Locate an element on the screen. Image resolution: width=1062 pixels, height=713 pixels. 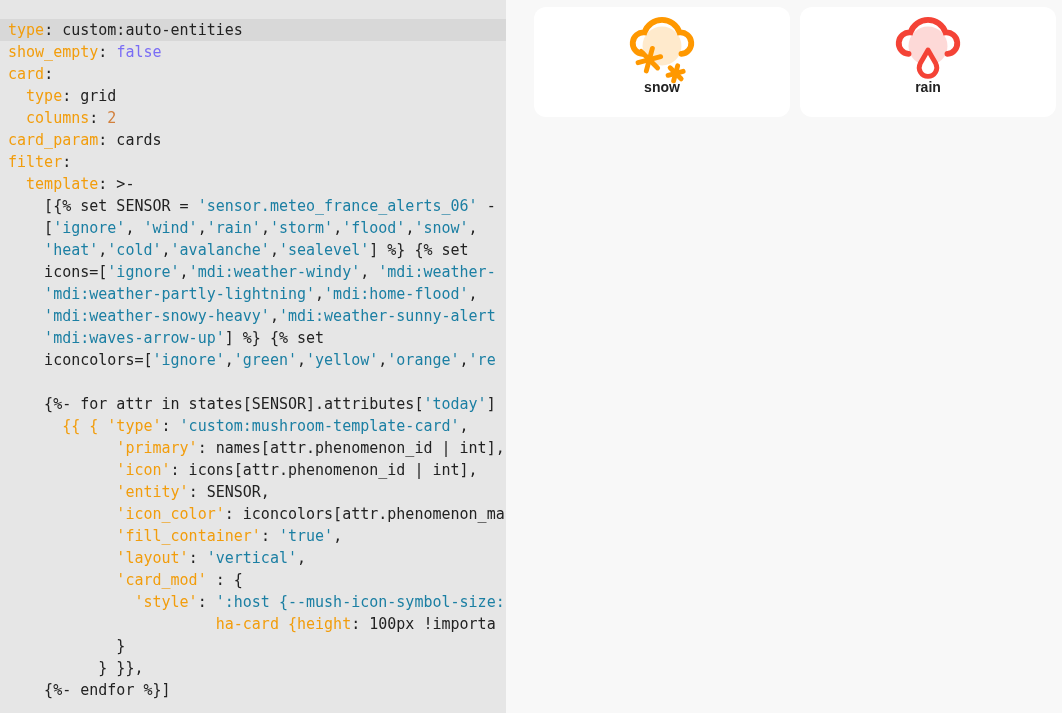
code-line: 'mdi:weather-snowy-heavy','mdi:weather-sunny-alert is located at coordinates (270, 316).